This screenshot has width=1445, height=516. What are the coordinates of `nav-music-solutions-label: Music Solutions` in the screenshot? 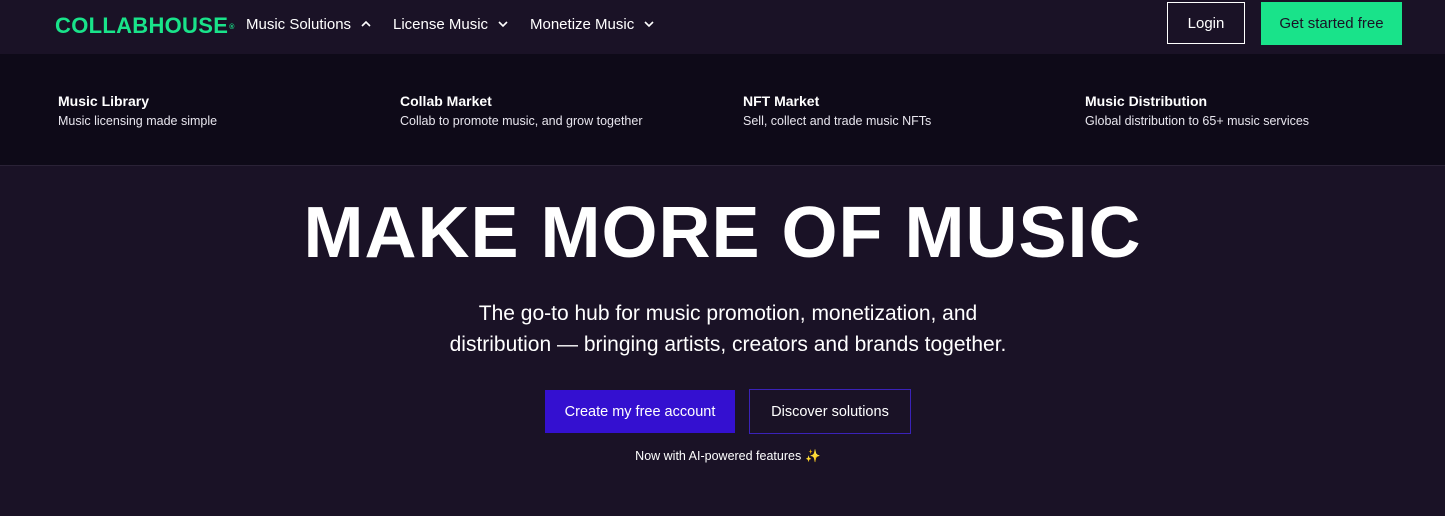 It's located at (299, 24).